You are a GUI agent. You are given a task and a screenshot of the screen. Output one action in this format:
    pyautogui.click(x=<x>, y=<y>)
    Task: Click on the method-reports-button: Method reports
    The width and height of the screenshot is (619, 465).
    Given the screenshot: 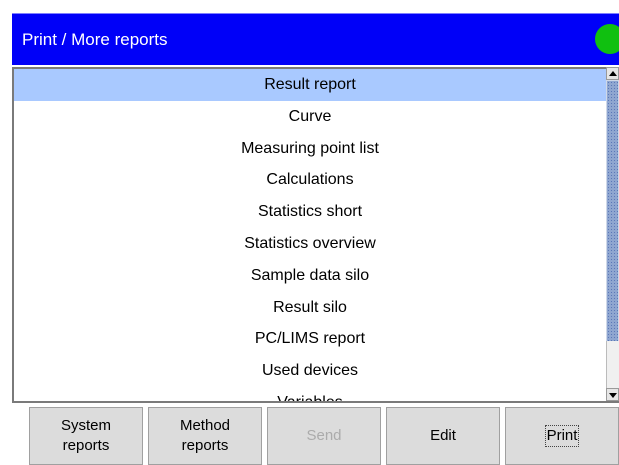 What is the action you would take?
    pyautogui.click(x=205, y=436)
    